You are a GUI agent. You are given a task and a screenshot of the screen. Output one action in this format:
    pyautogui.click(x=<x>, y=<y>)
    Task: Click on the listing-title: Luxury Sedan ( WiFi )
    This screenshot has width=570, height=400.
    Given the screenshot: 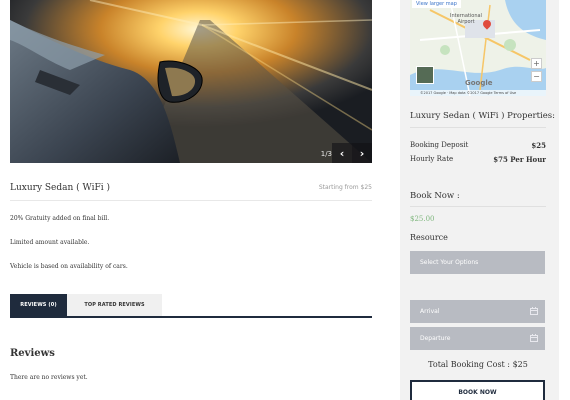 What is the action you would take?
    pyautogui.click(x=60, y=188)
    